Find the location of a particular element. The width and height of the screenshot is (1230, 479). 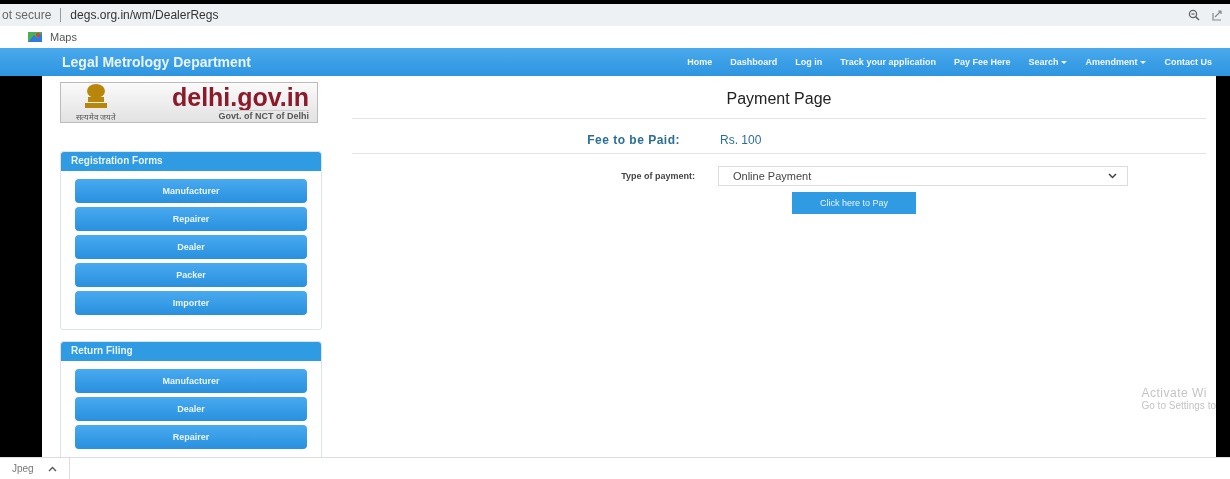

nav-link: Amendment is located at coordinates (1116, 62).